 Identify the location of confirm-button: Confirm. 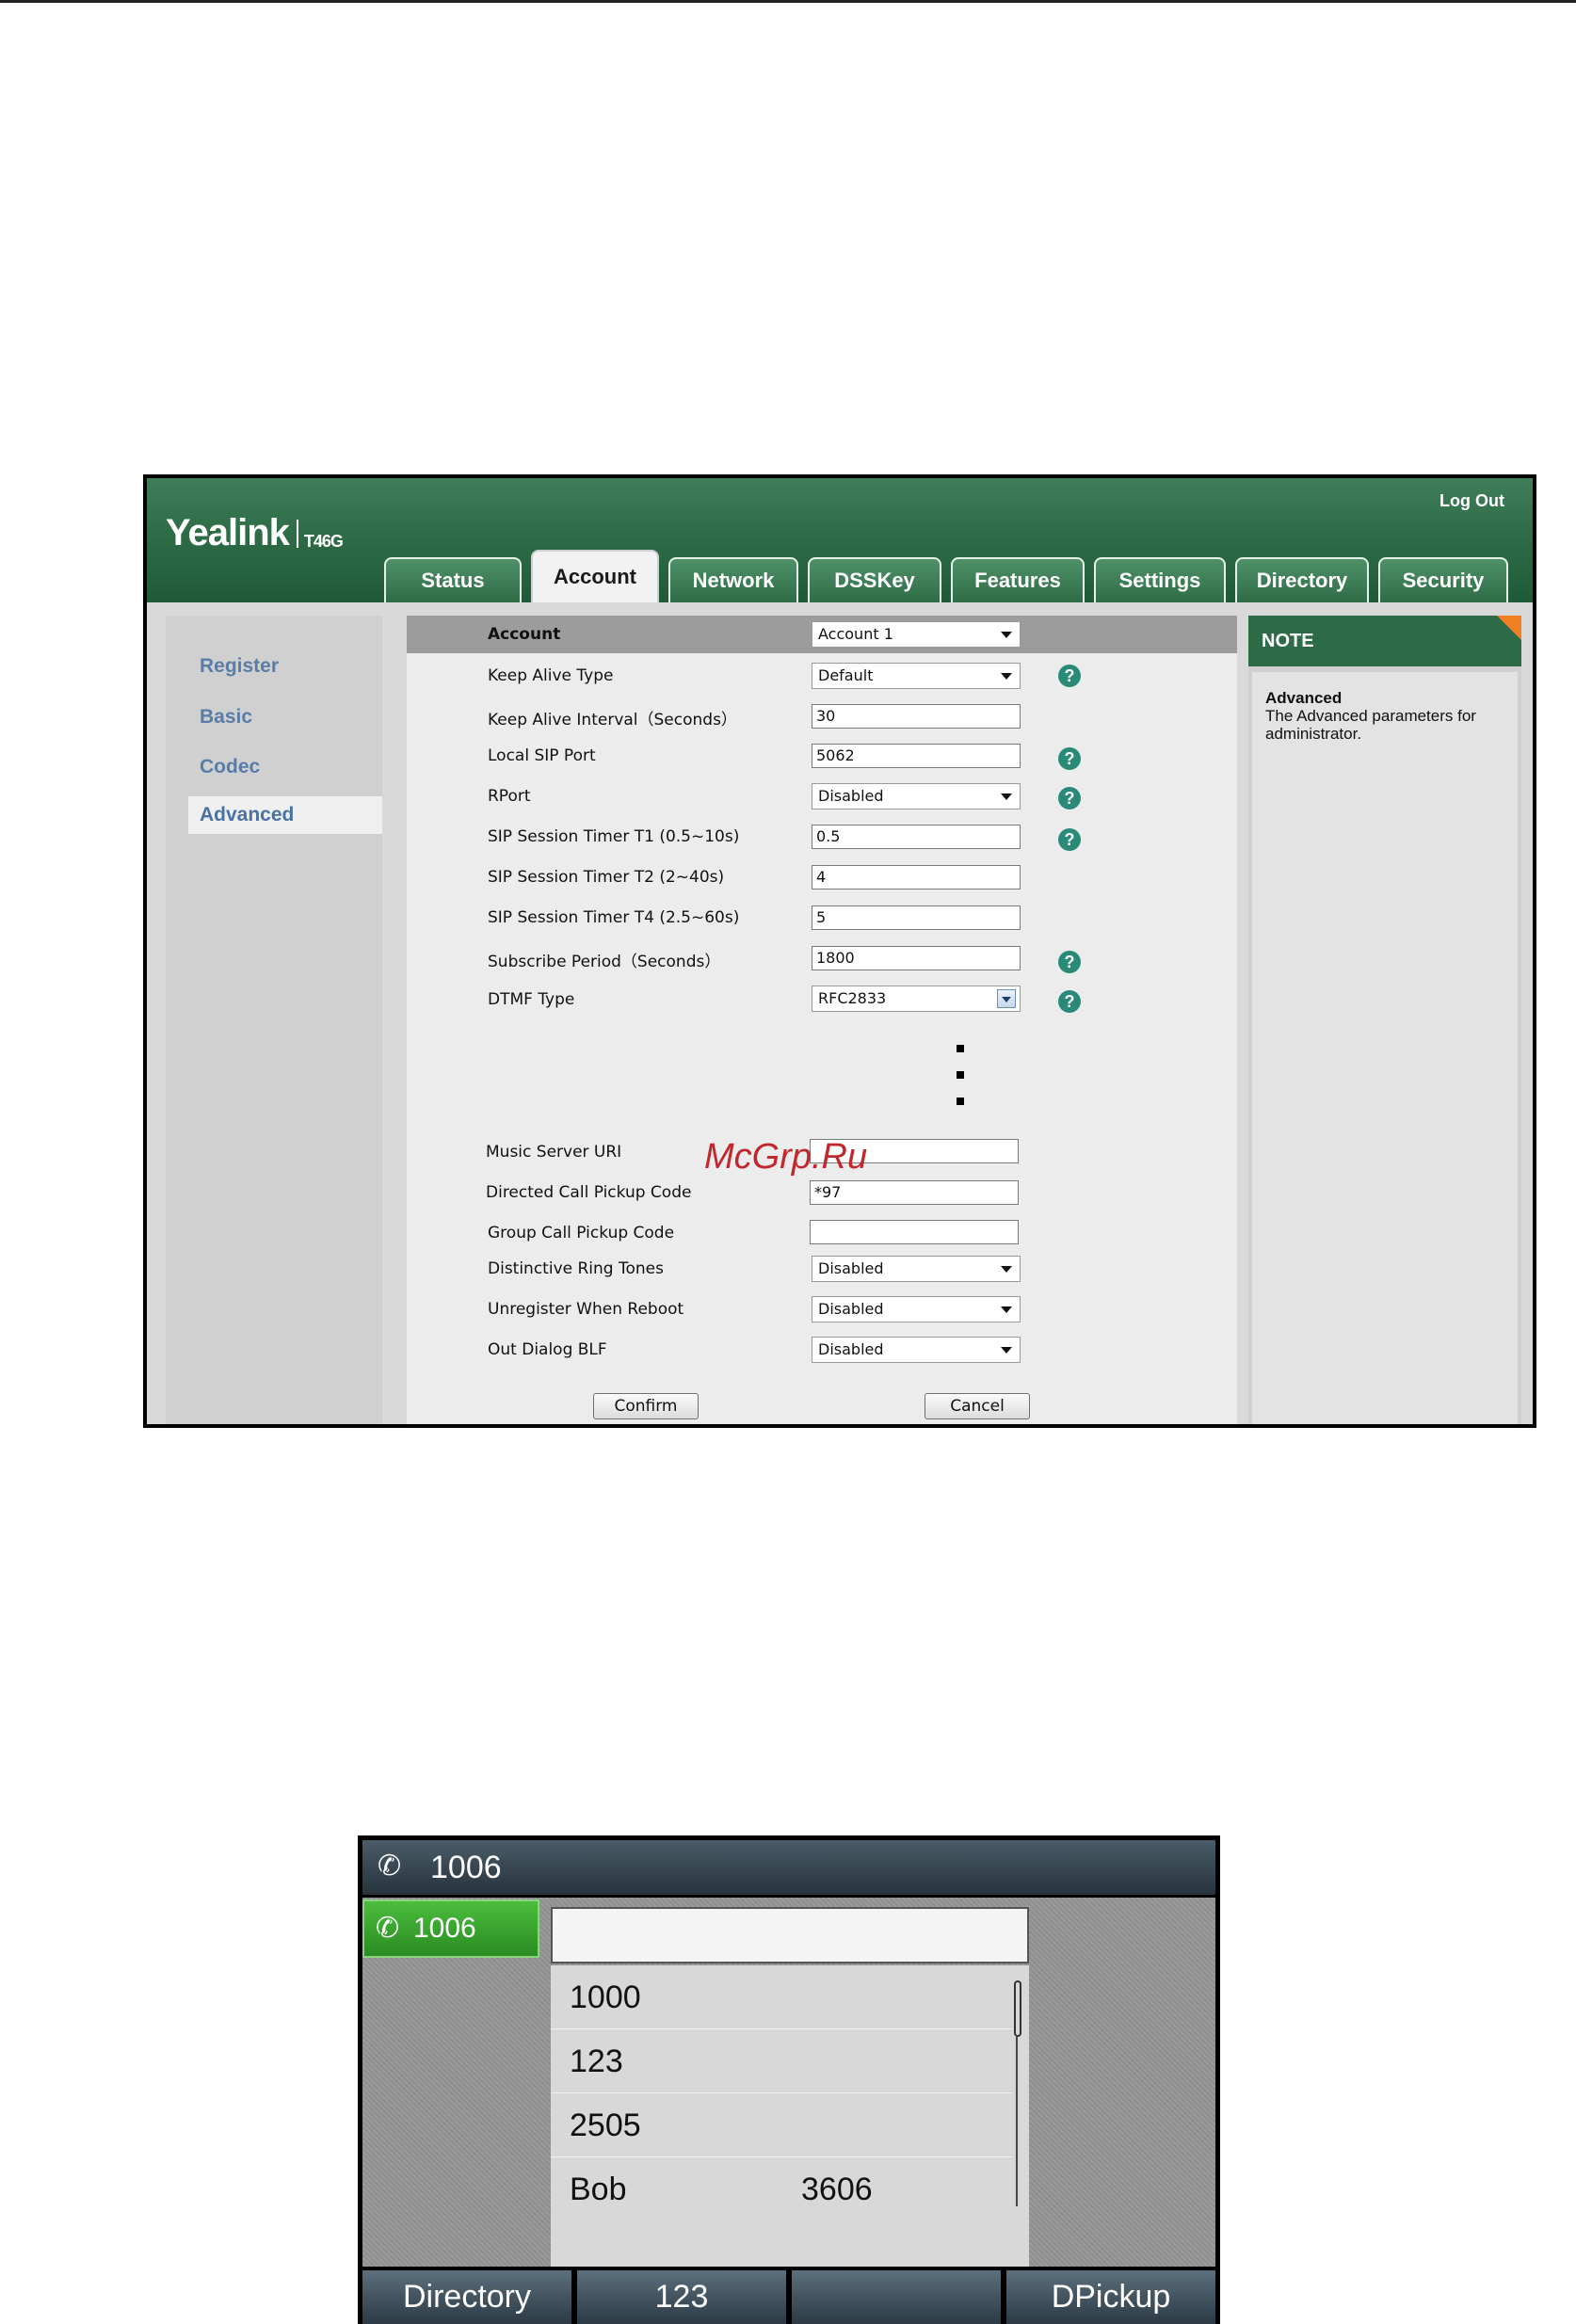
(646, 1406).